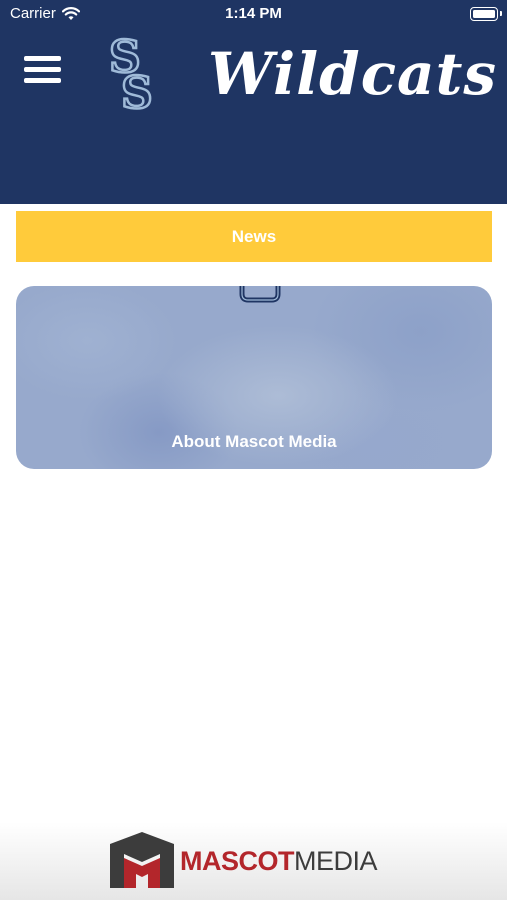  I want to click on school-ss-logo: S S, so click(131, 74).